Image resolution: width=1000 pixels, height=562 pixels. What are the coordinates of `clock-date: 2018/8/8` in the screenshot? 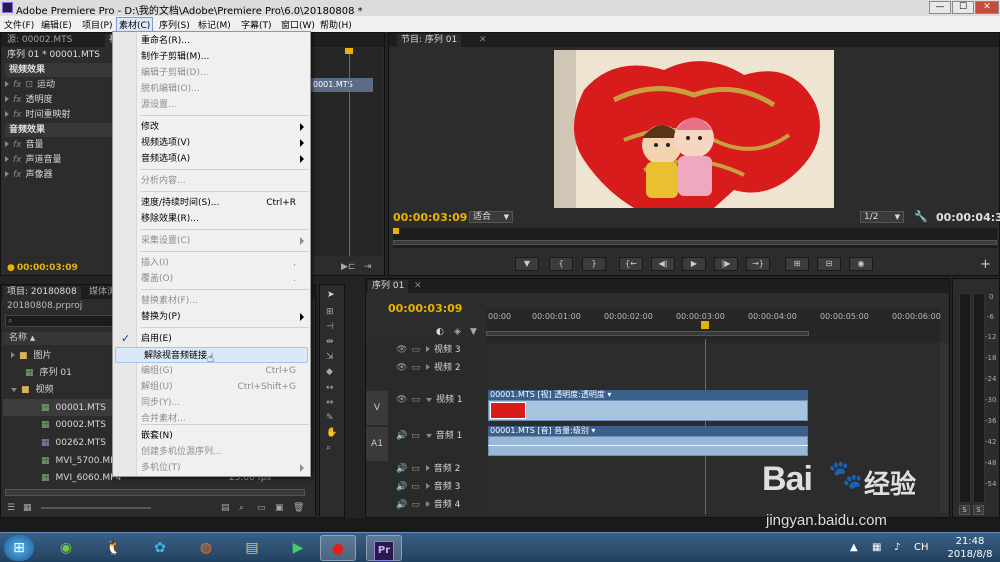 It's located at (970, 554).